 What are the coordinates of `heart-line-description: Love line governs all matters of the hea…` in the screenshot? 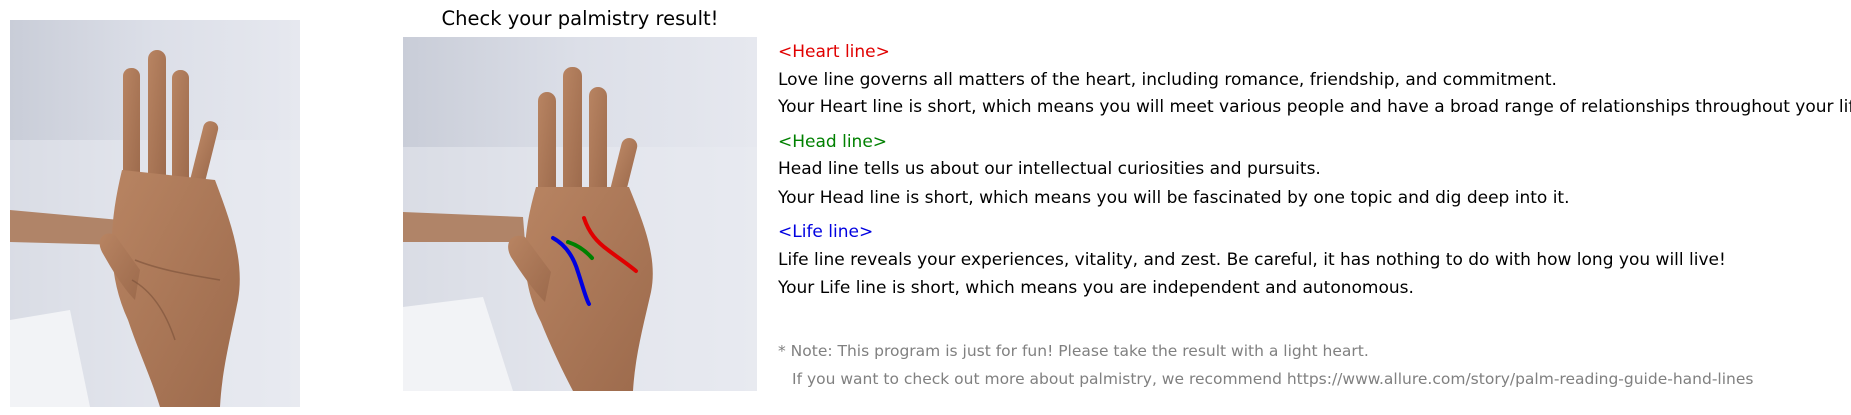 It's located at (1167, 80).